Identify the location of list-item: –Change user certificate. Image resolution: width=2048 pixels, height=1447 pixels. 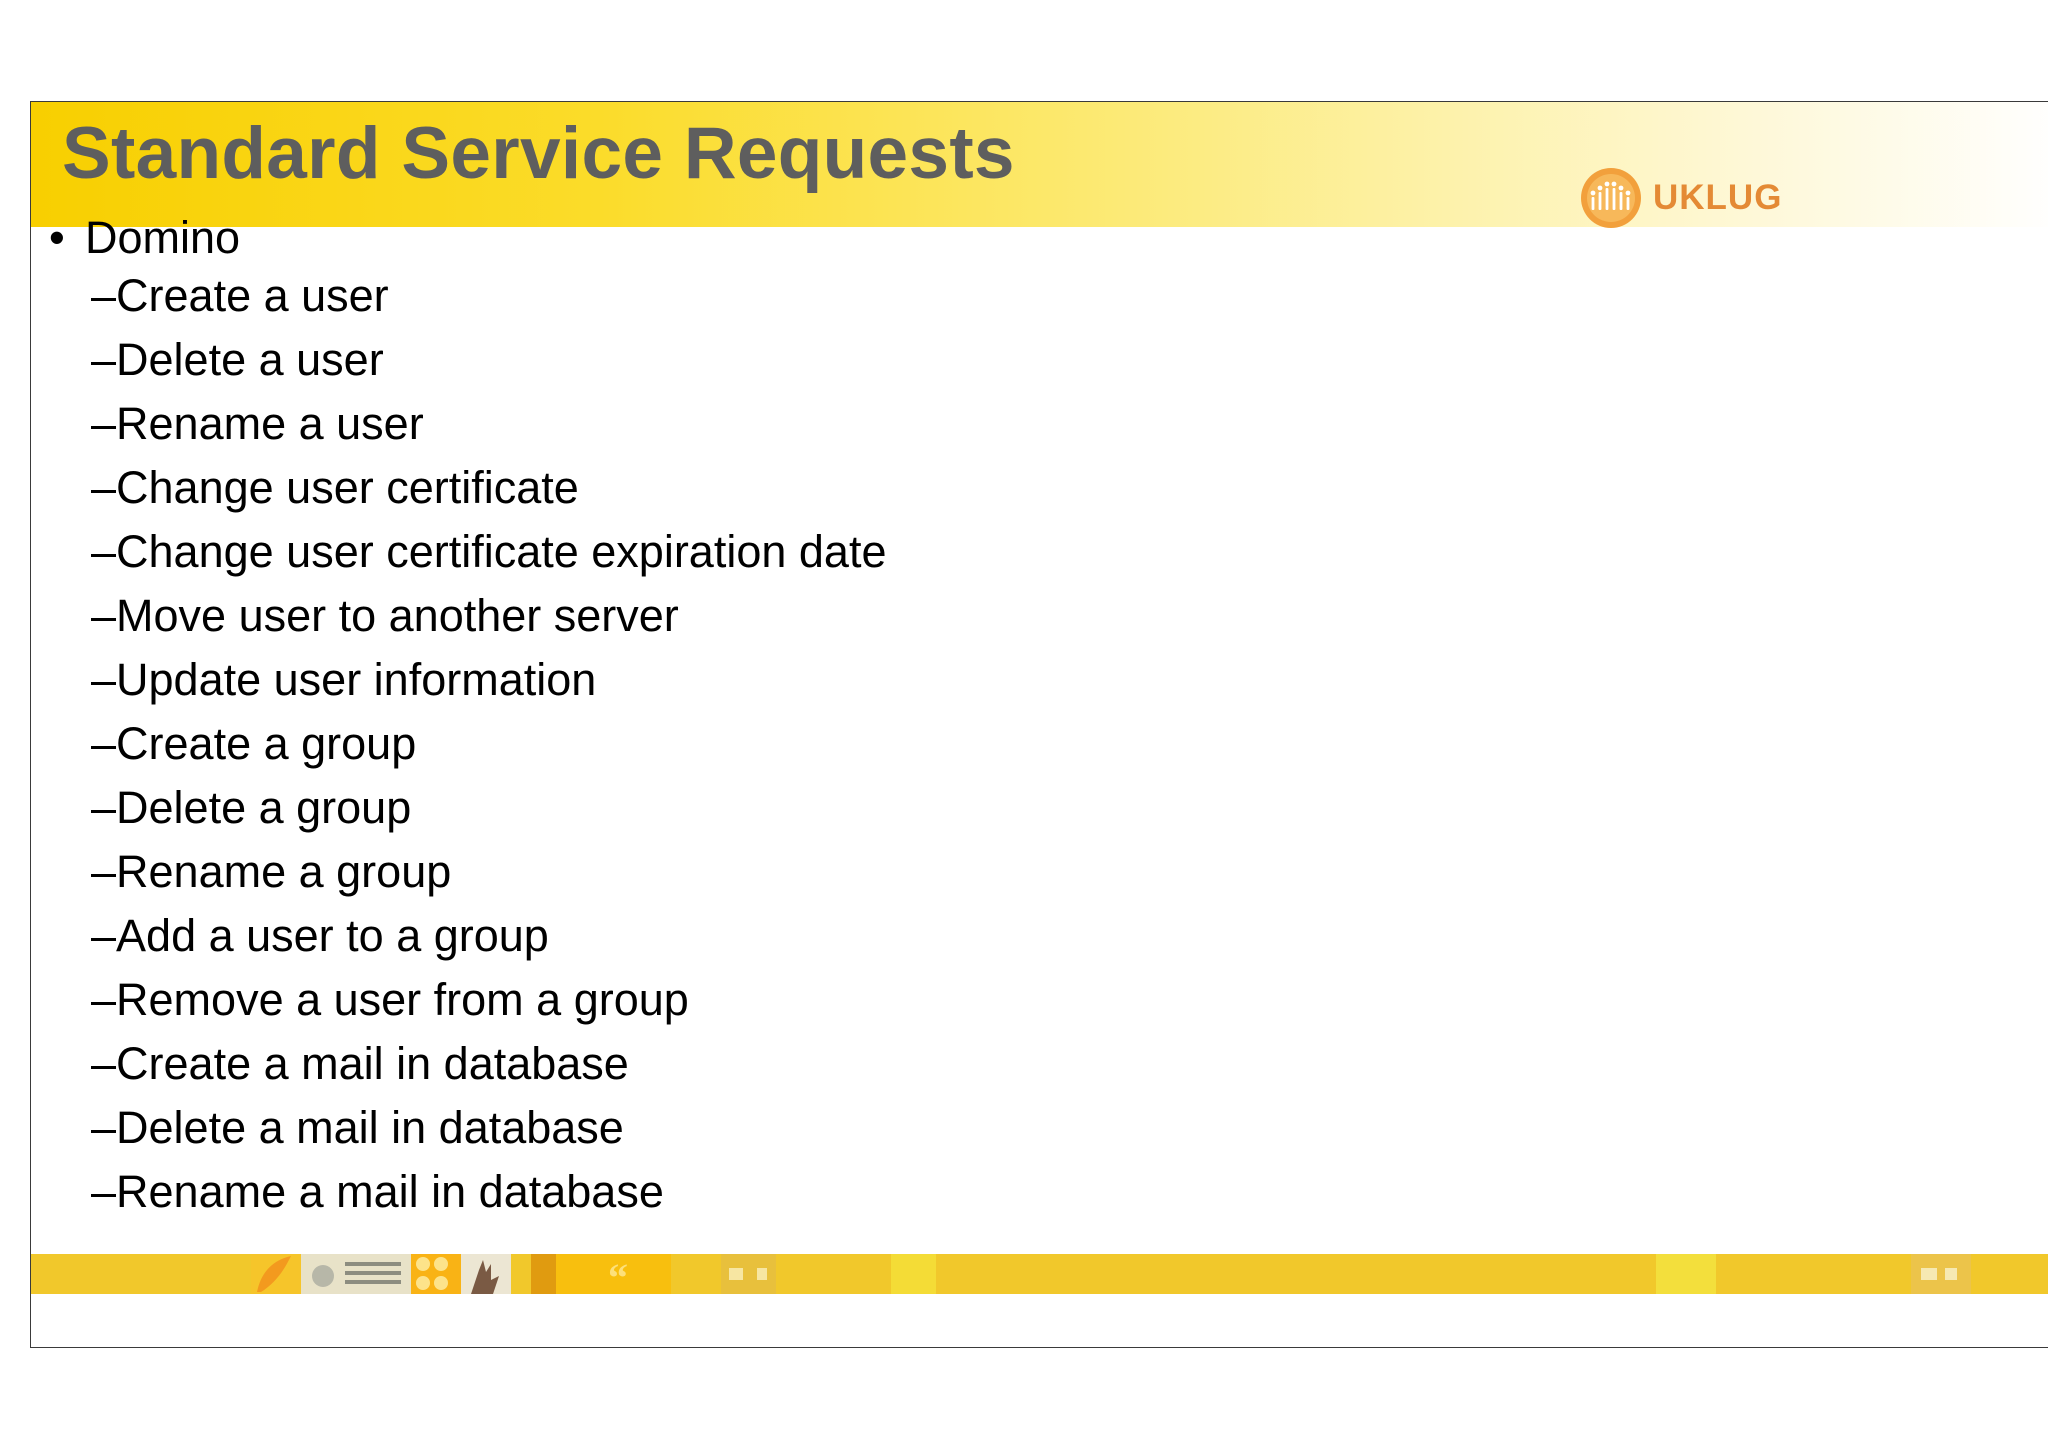
(335, 487).